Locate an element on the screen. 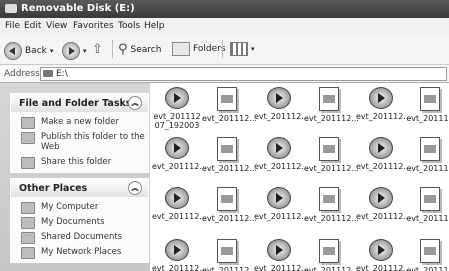  forward-button: ▾ is located at coordinates (74, 51).